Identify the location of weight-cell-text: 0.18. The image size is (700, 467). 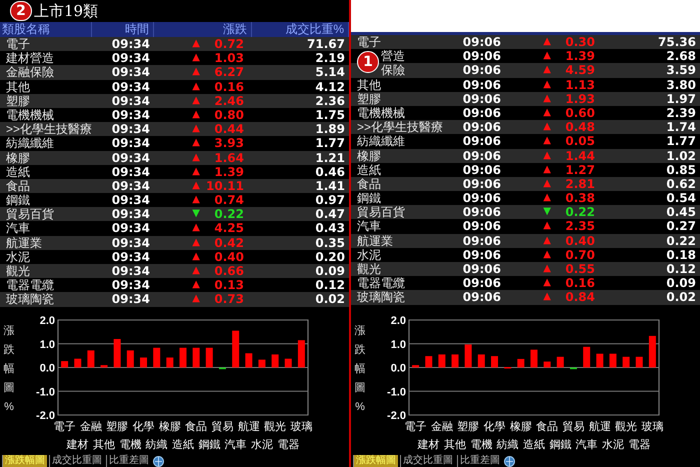
(681, 255).